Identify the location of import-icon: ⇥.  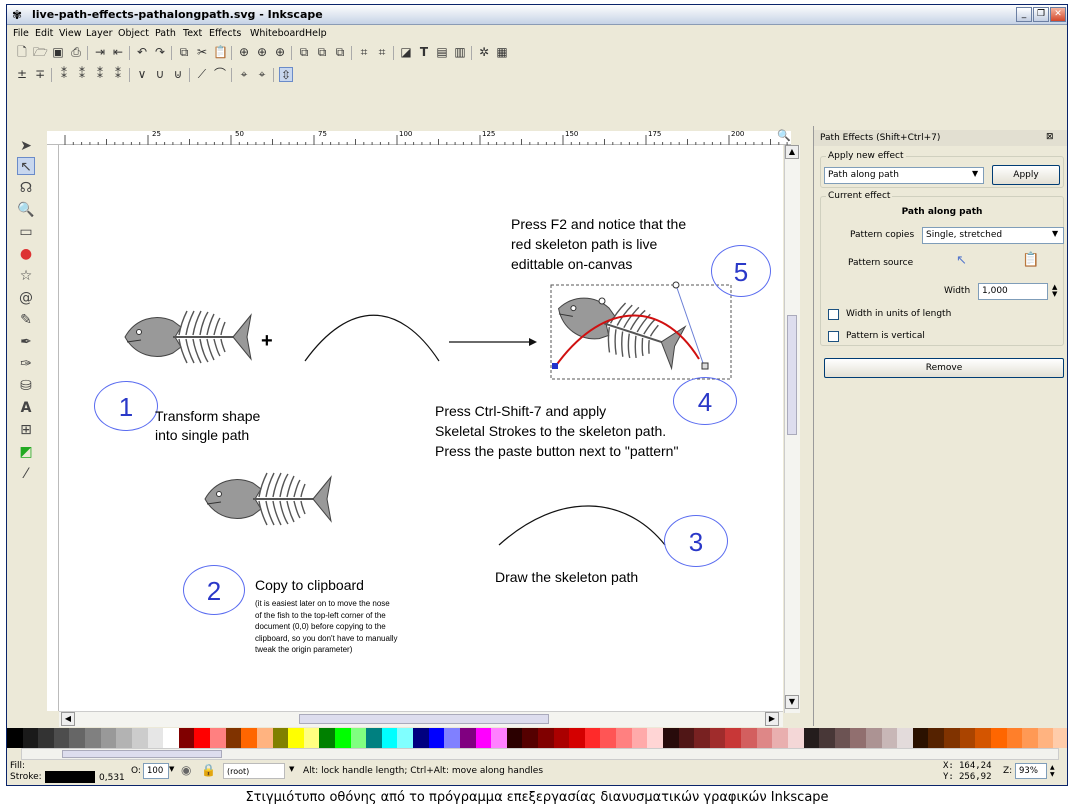
(100, 52).